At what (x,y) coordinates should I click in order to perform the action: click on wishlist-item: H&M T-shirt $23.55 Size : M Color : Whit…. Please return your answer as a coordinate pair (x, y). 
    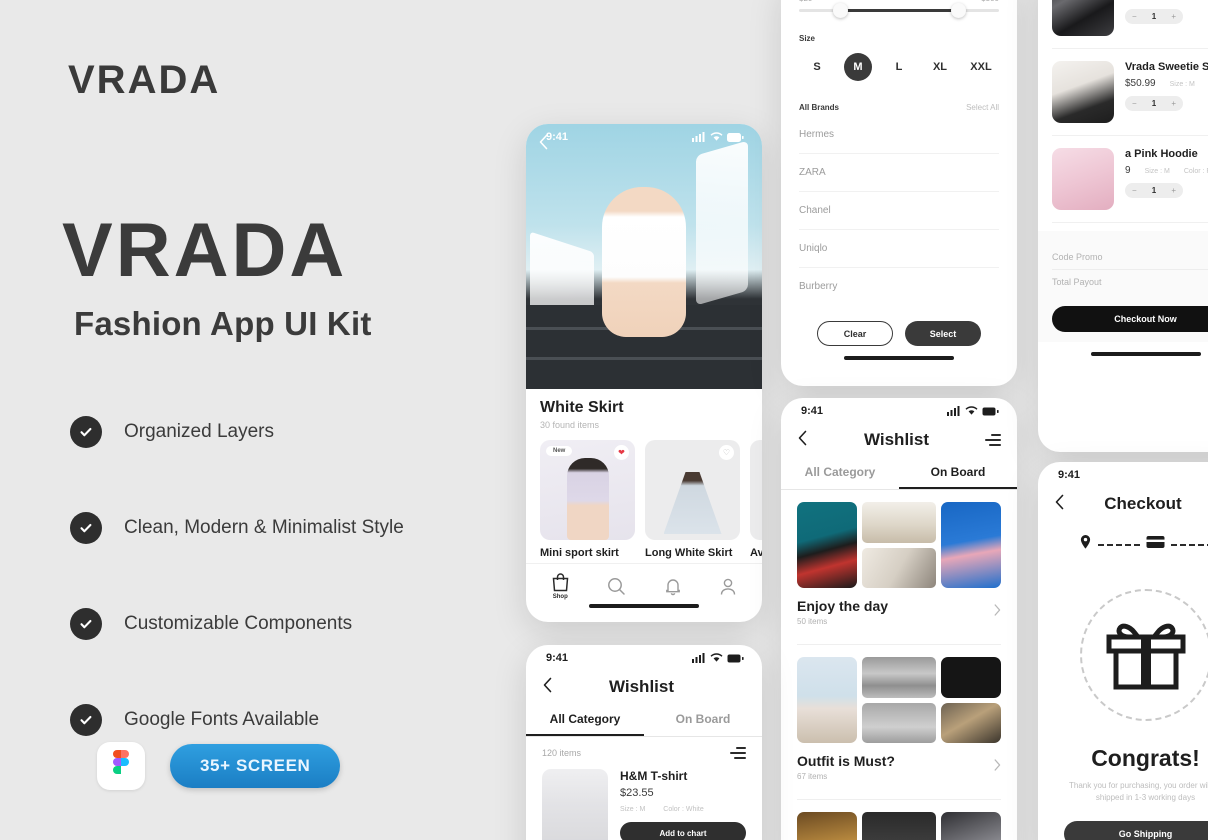
    Looking at the image, I should click on (644, 802).